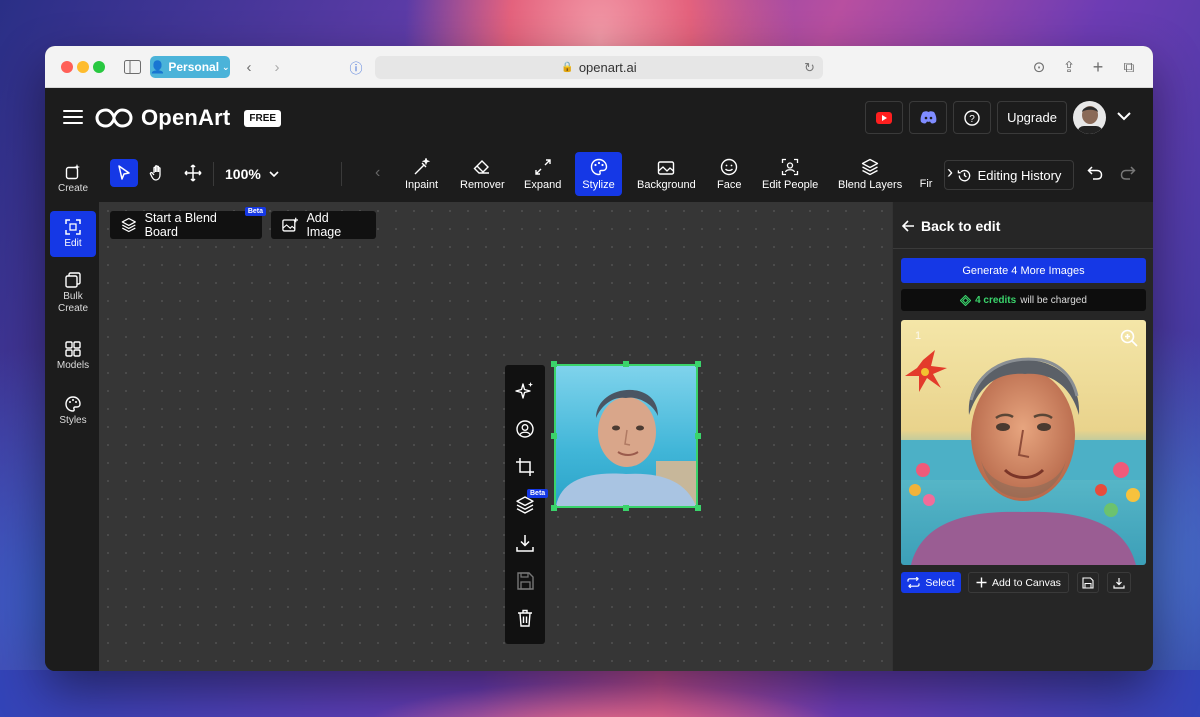 This screenshot has width=1200, height=717. I want to click on pointer-icon, so click(124, 172).